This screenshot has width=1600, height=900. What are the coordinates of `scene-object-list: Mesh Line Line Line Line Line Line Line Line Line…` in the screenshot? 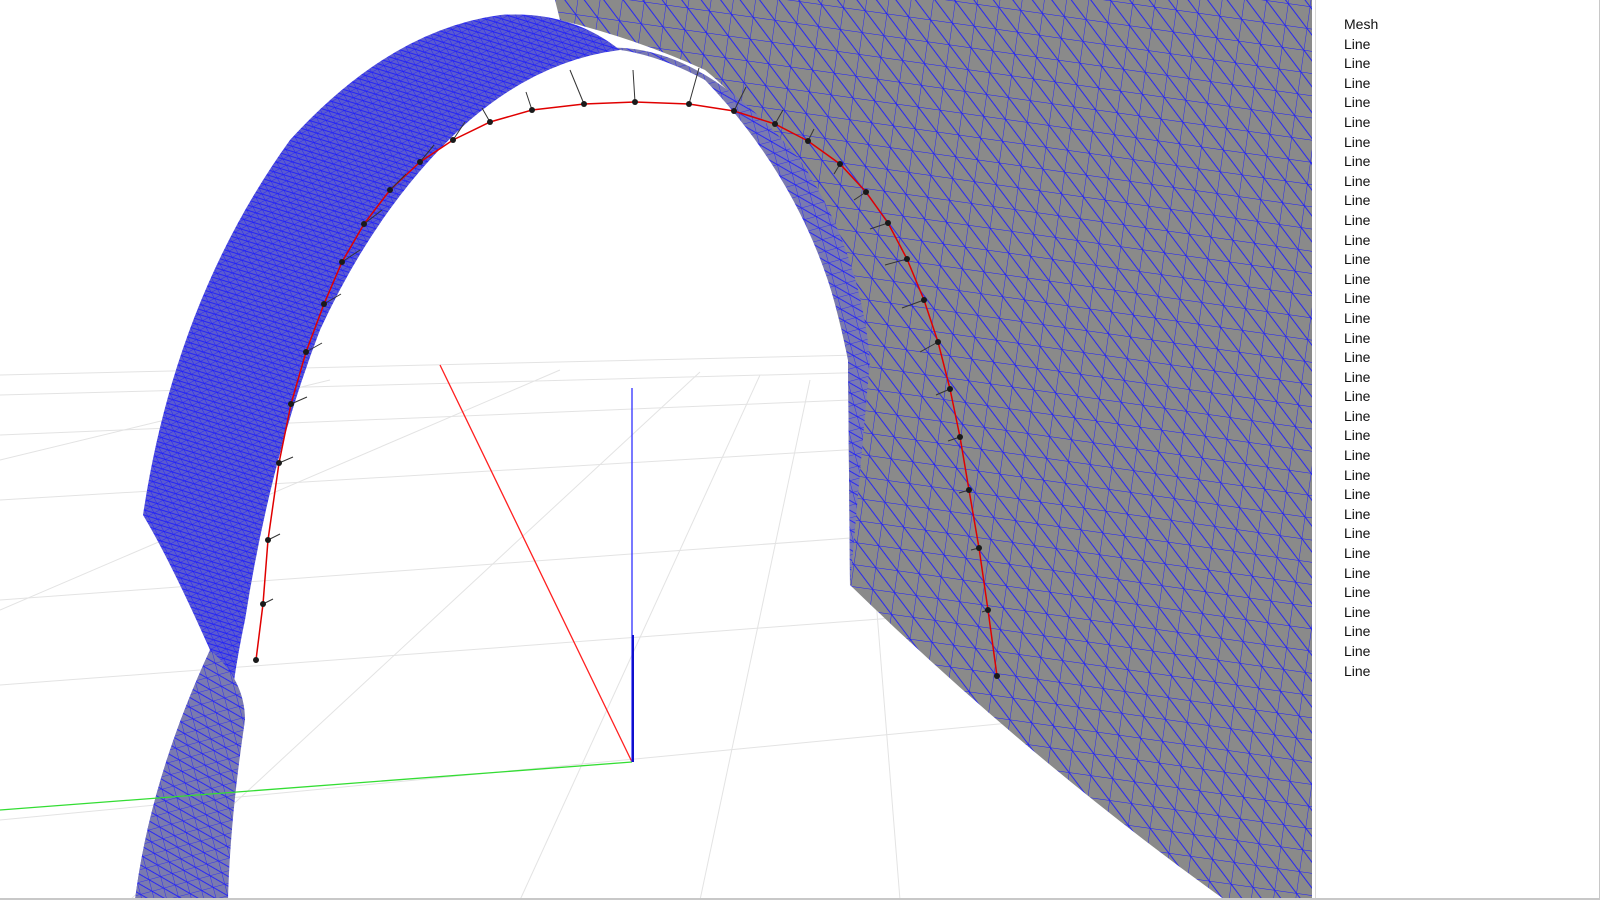 It's located at (1361, 348).